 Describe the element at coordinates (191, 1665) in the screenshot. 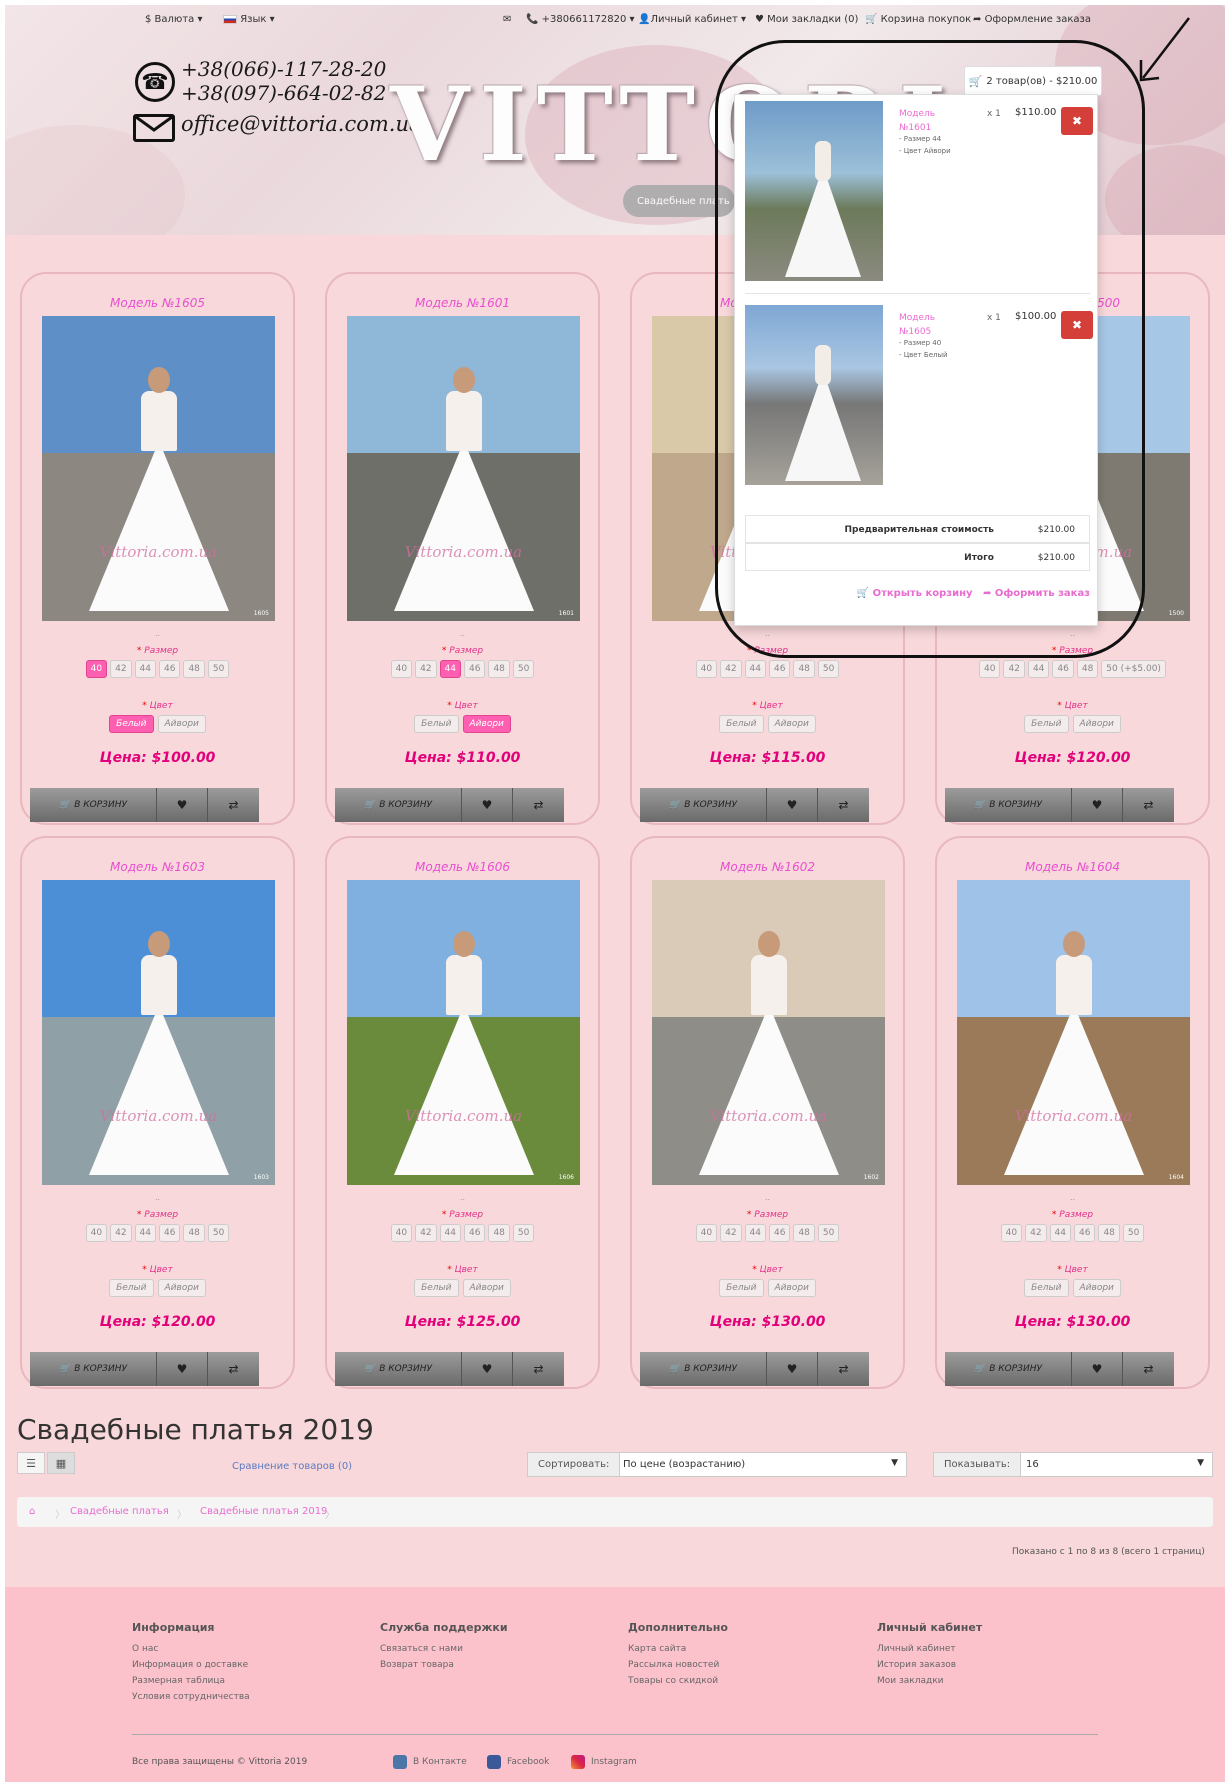

I see `footer-link: Информация о доставке` at that location.